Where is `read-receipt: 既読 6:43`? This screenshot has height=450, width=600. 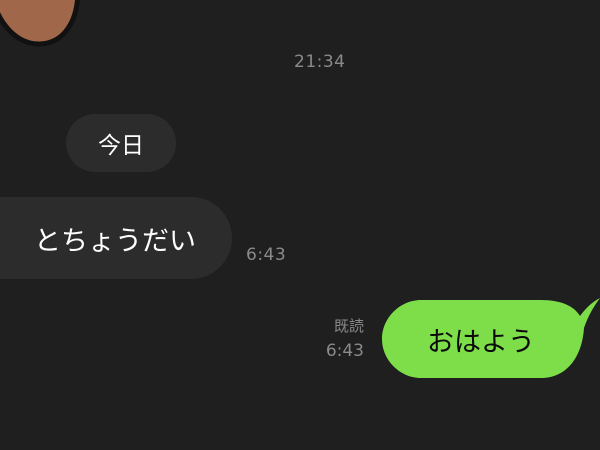 read-receipt: 既読 6:43 is located at coordinates (341, 340).